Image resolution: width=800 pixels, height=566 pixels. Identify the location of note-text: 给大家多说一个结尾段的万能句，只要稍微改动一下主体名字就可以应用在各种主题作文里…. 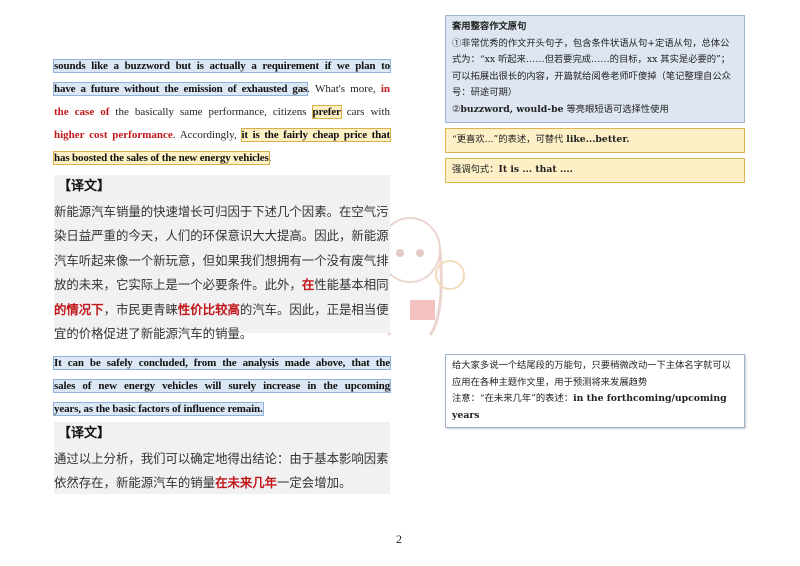
(591, 374).